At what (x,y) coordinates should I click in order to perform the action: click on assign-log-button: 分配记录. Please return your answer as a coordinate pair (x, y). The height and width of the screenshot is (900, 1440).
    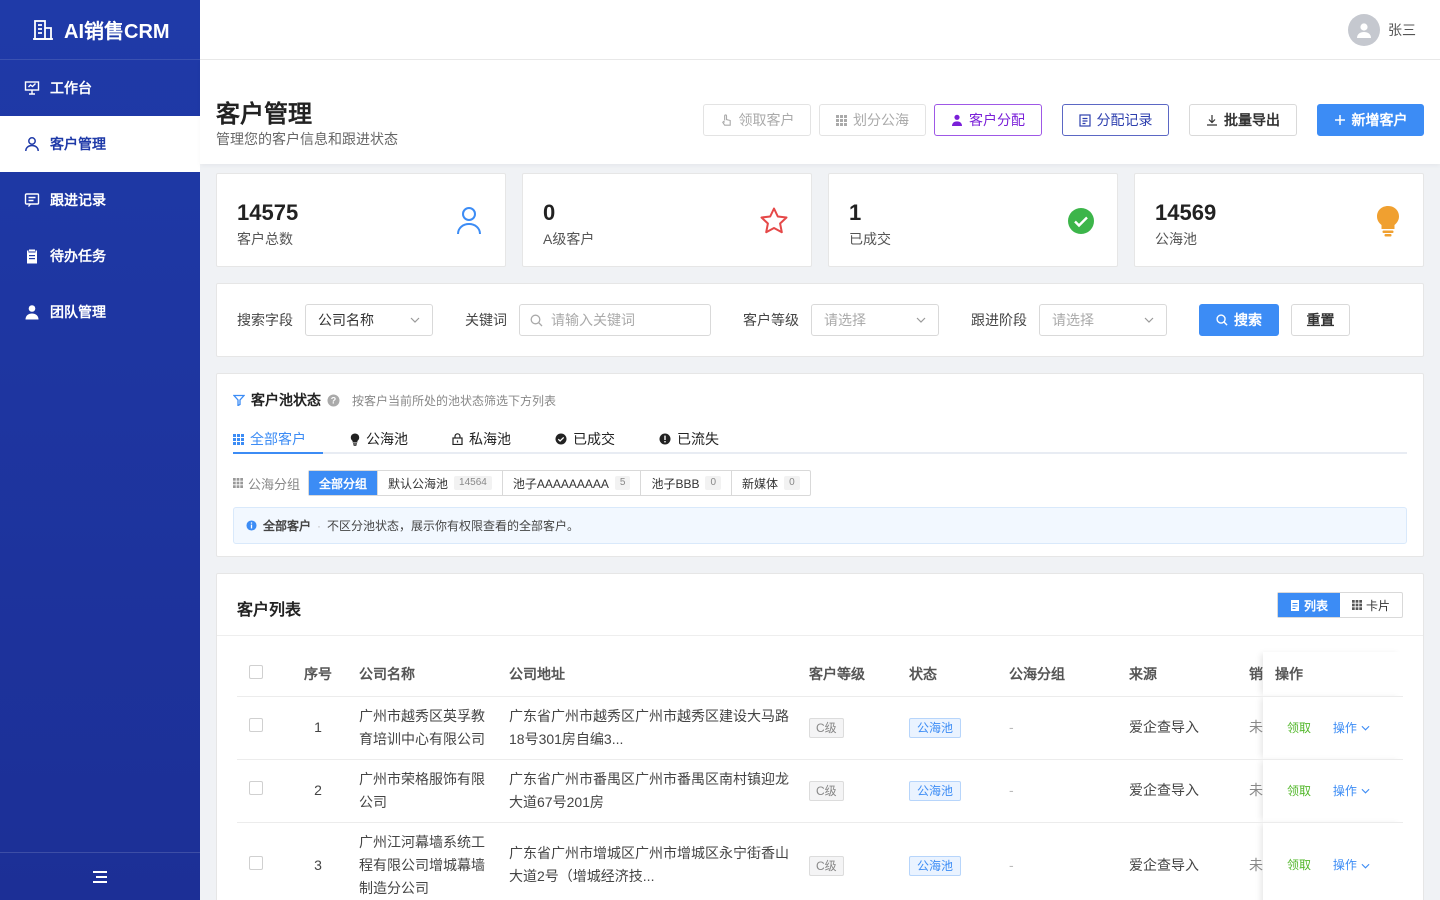
    Looking at the image, I should click on (1115, 120).